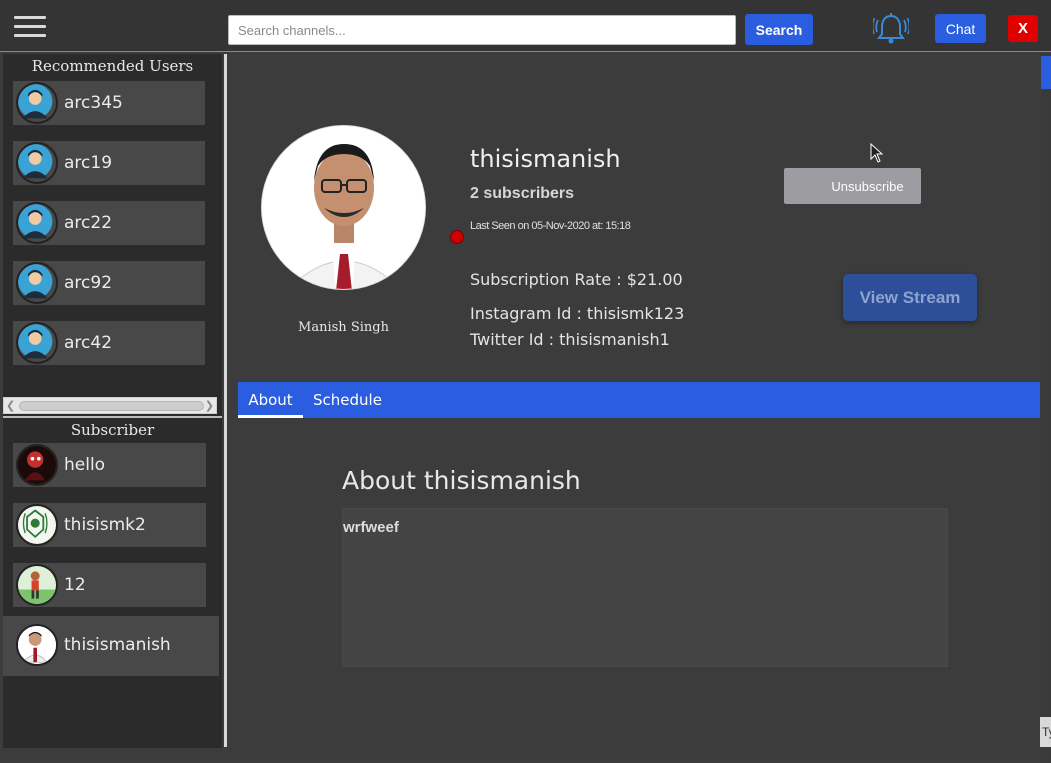 Image resolution: width=1051 pixels, height=763 pixels. I want to click on recommended-user-item: arc22, so click(109, 223).